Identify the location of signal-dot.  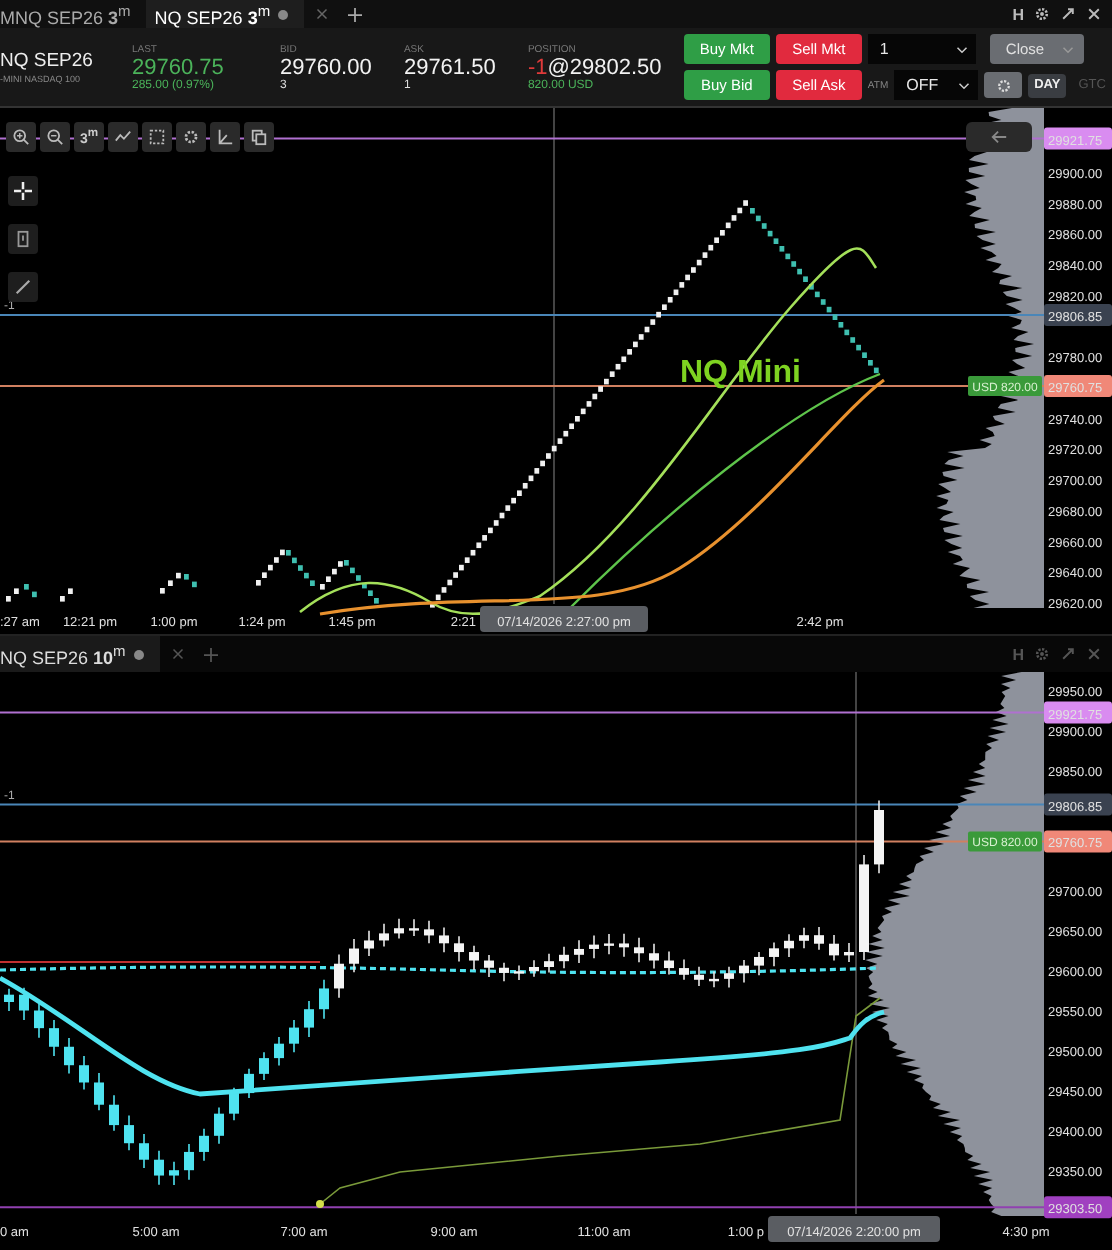
(320, 1204).